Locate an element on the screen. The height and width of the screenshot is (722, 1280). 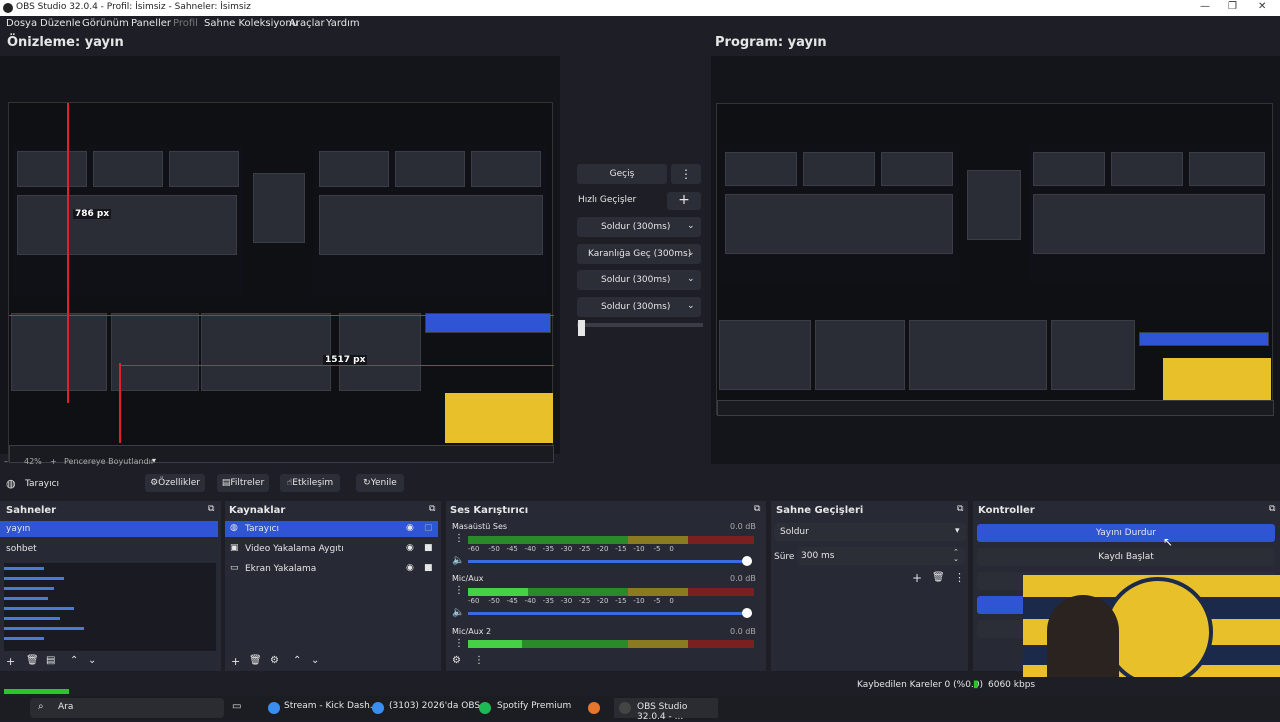
remove-transition-icon: 🗑 is located at coordinates (938, 577).